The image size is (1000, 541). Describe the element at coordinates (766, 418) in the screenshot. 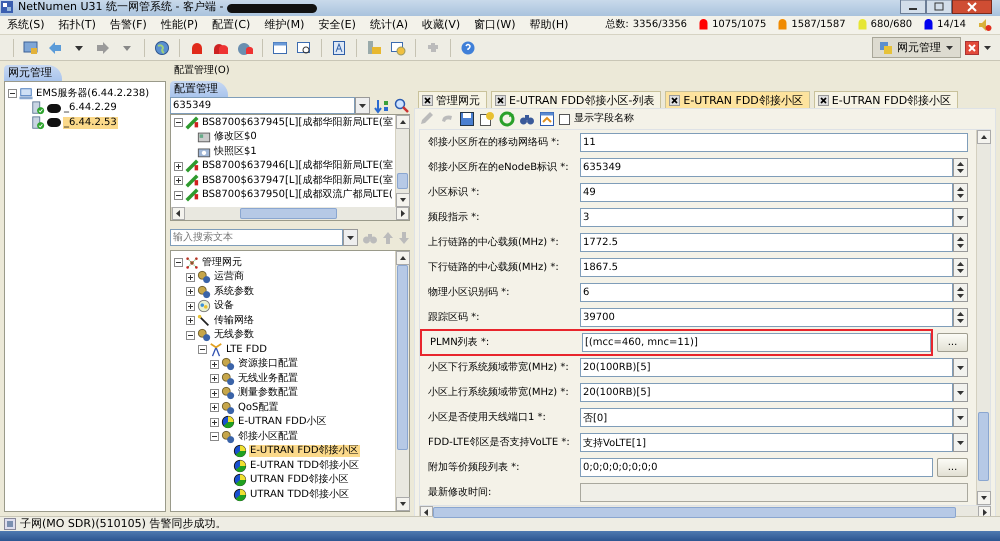

I see `dropdown-field: 否[0]` at that location.